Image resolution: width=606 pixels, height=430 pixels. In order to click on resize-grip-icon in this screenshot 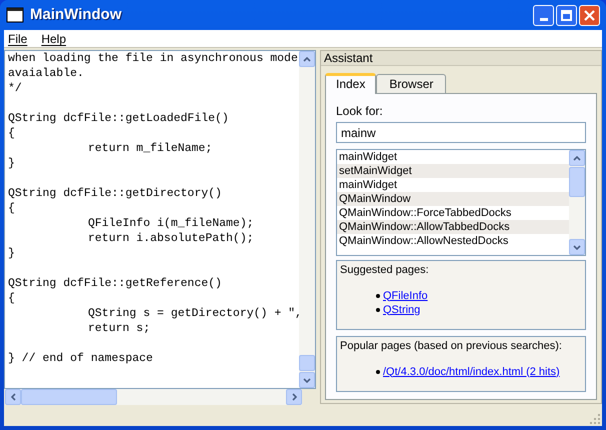, I will do `click(595, 419)`.